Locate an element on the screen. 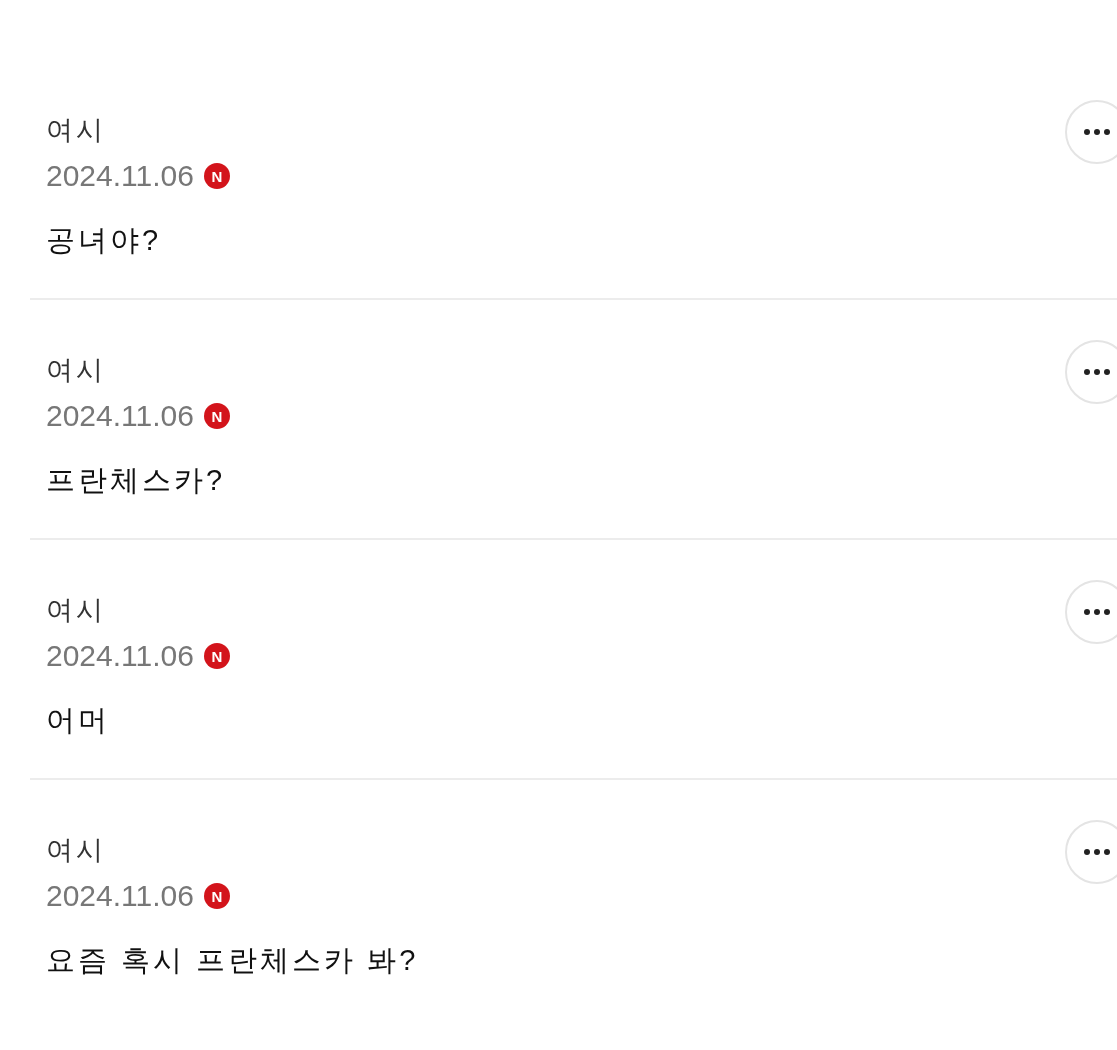 Image resolution: width=1117 pixels, height=1050 pixels. comment-text: 공녀야? is located at coordinates (104, 240).